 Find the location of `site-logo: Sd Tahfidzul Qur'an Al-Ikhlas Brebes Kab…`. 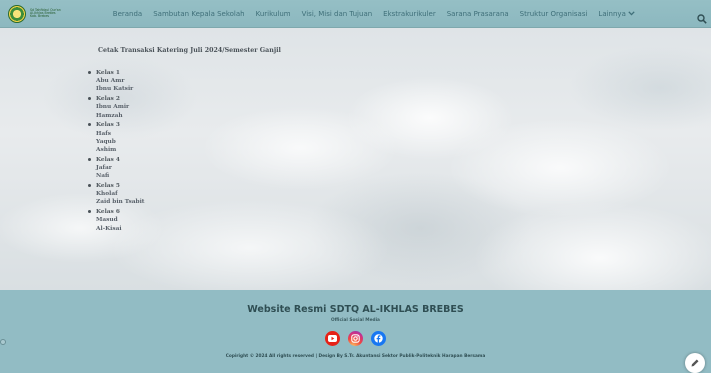

site-logo: Sd Tahfidzul Qur'an Al-Ikhlas Brebes Kab… is located at coordinates (34, 13).